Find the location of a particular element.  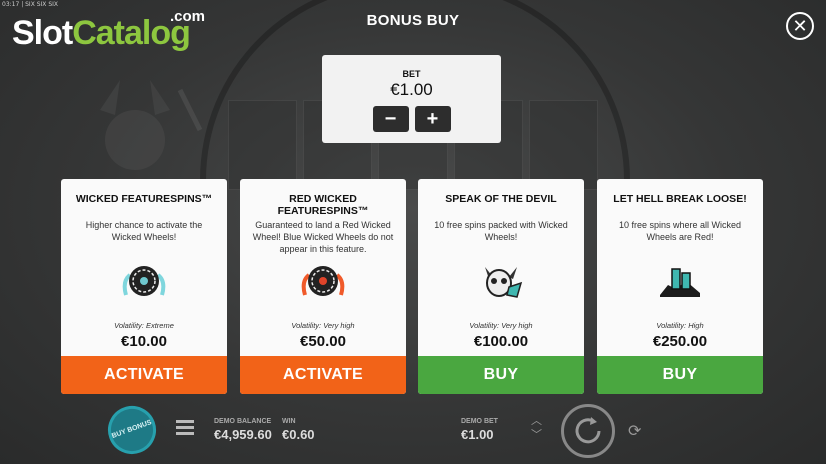

close-icon: ✕ is located at coordinates (800, 26).